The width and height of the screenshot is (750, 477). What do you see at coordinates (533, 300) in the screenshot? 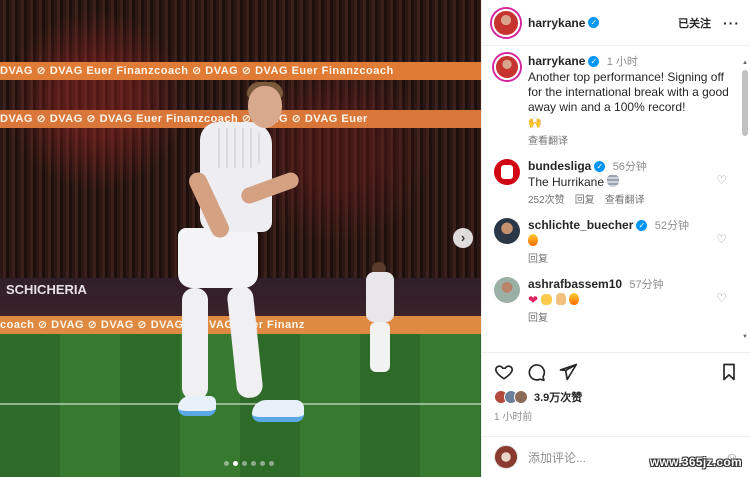
I see `red-heart-emoji: ❤` at bounding box center [533, 300].